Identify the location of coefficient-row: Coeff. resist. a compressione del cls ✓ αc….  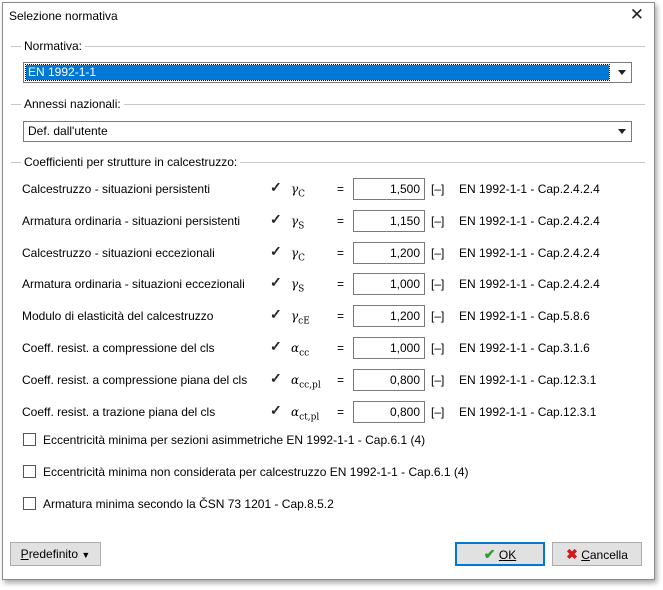
(328, 348).